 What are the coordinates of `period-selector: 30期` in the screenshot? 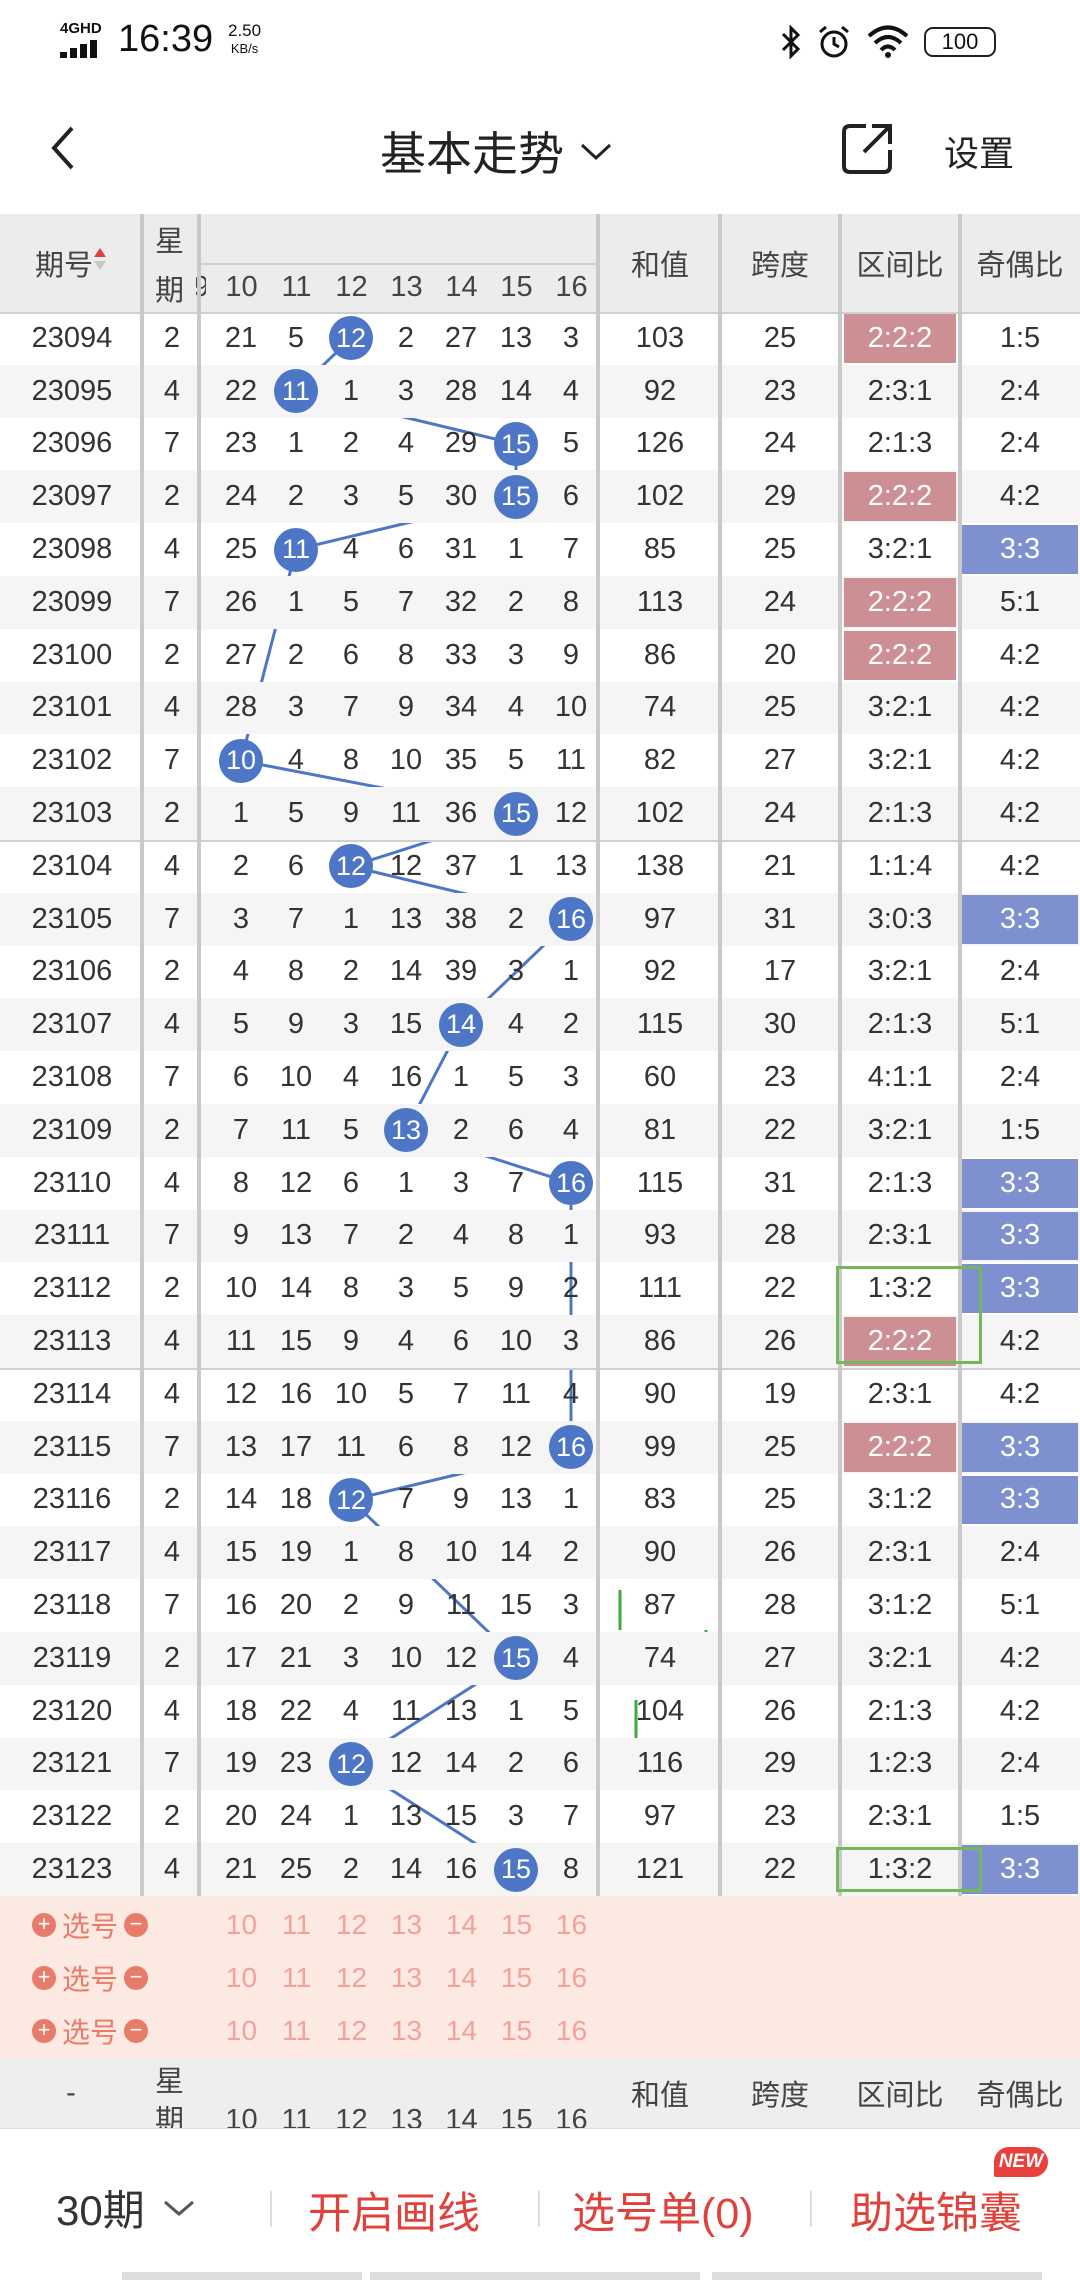 It's located at (126, 2207).